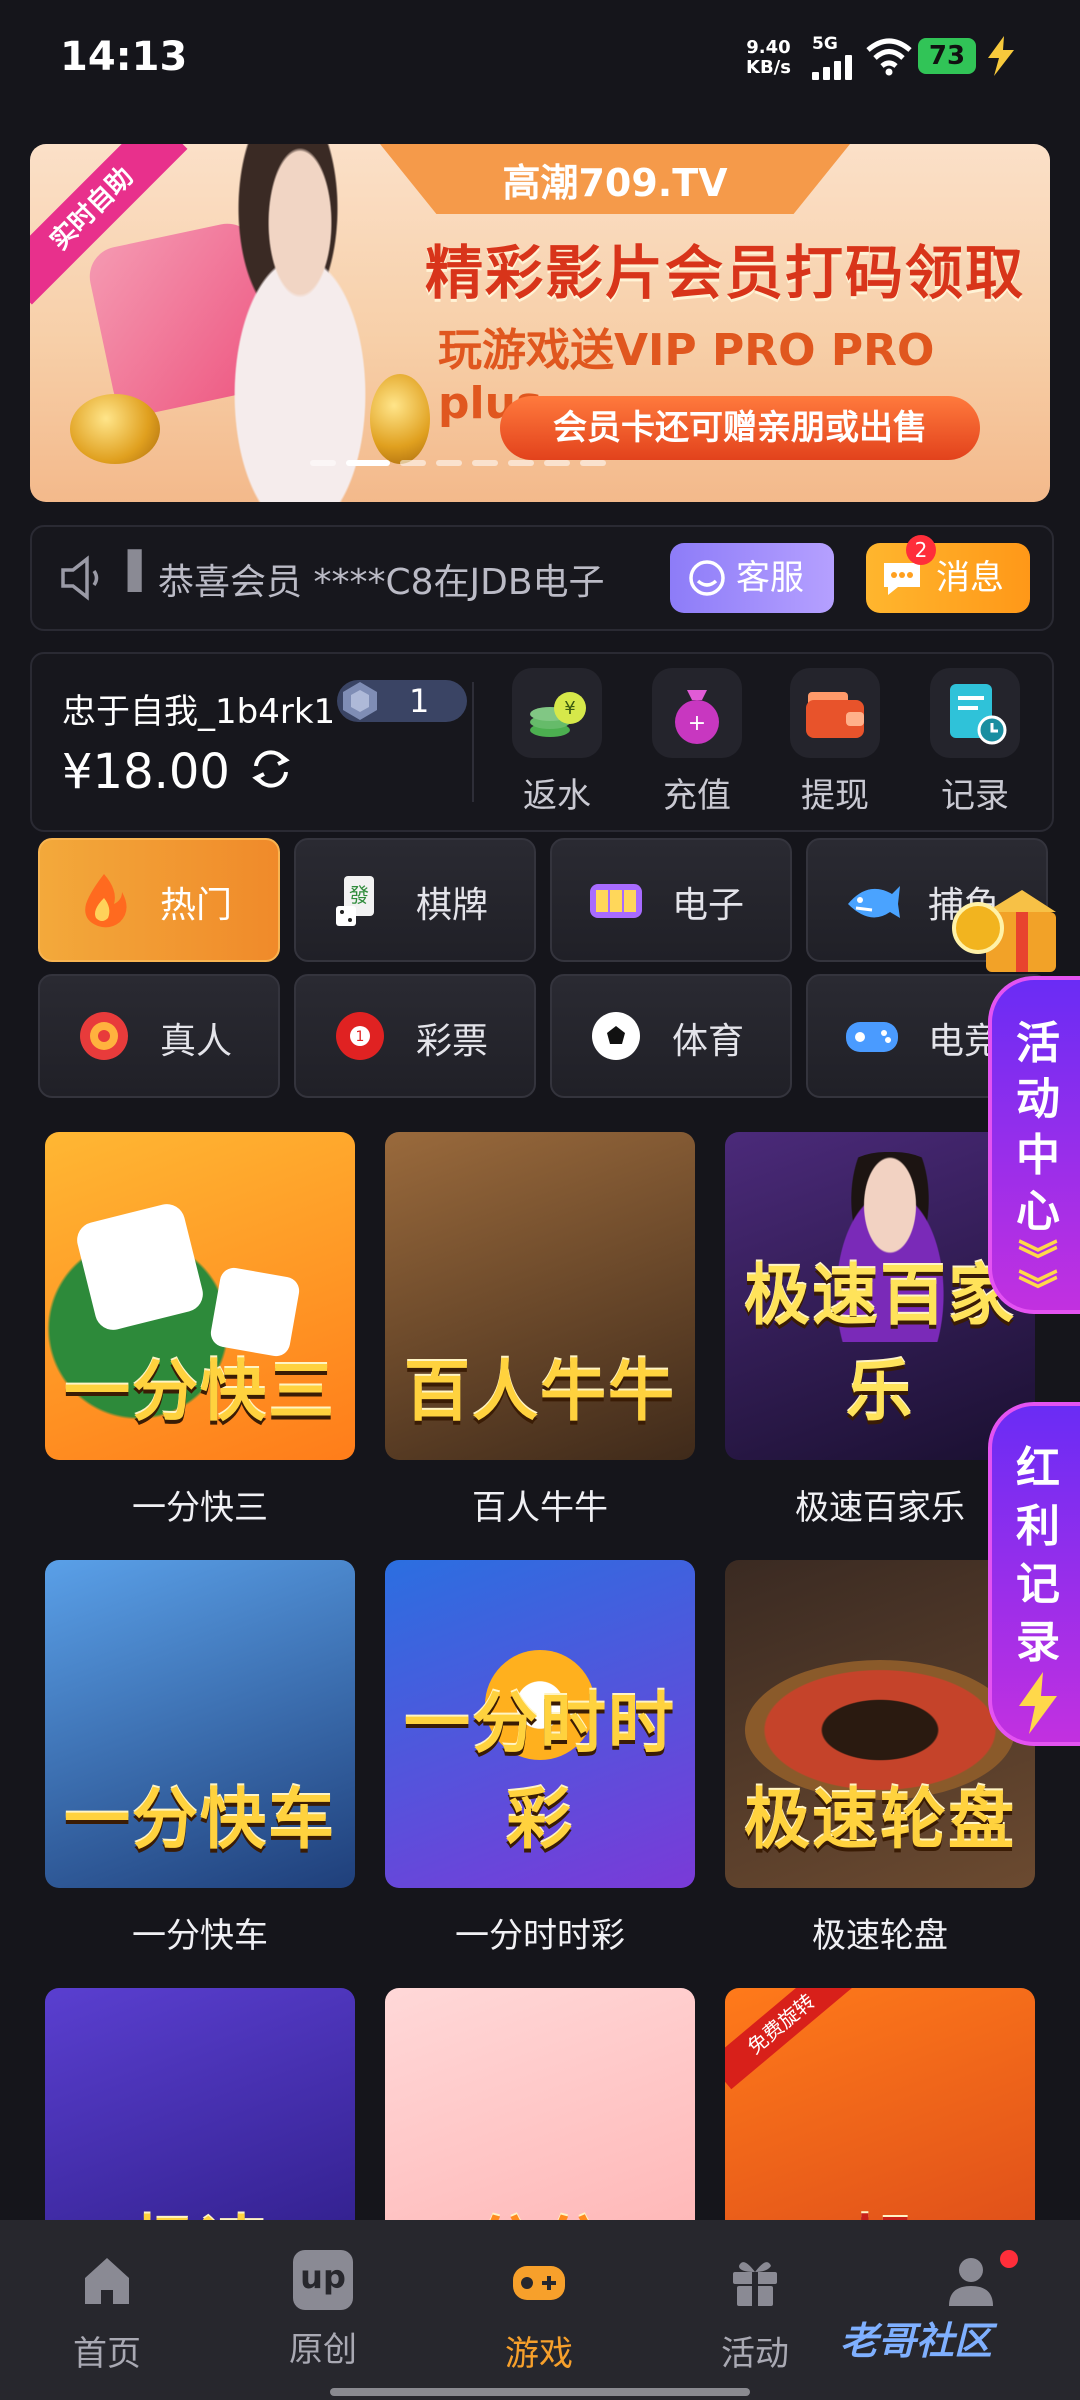 This screenshot has height=2400, width=1080. I want to click on category-label: 棋牌, so click(452, 905).